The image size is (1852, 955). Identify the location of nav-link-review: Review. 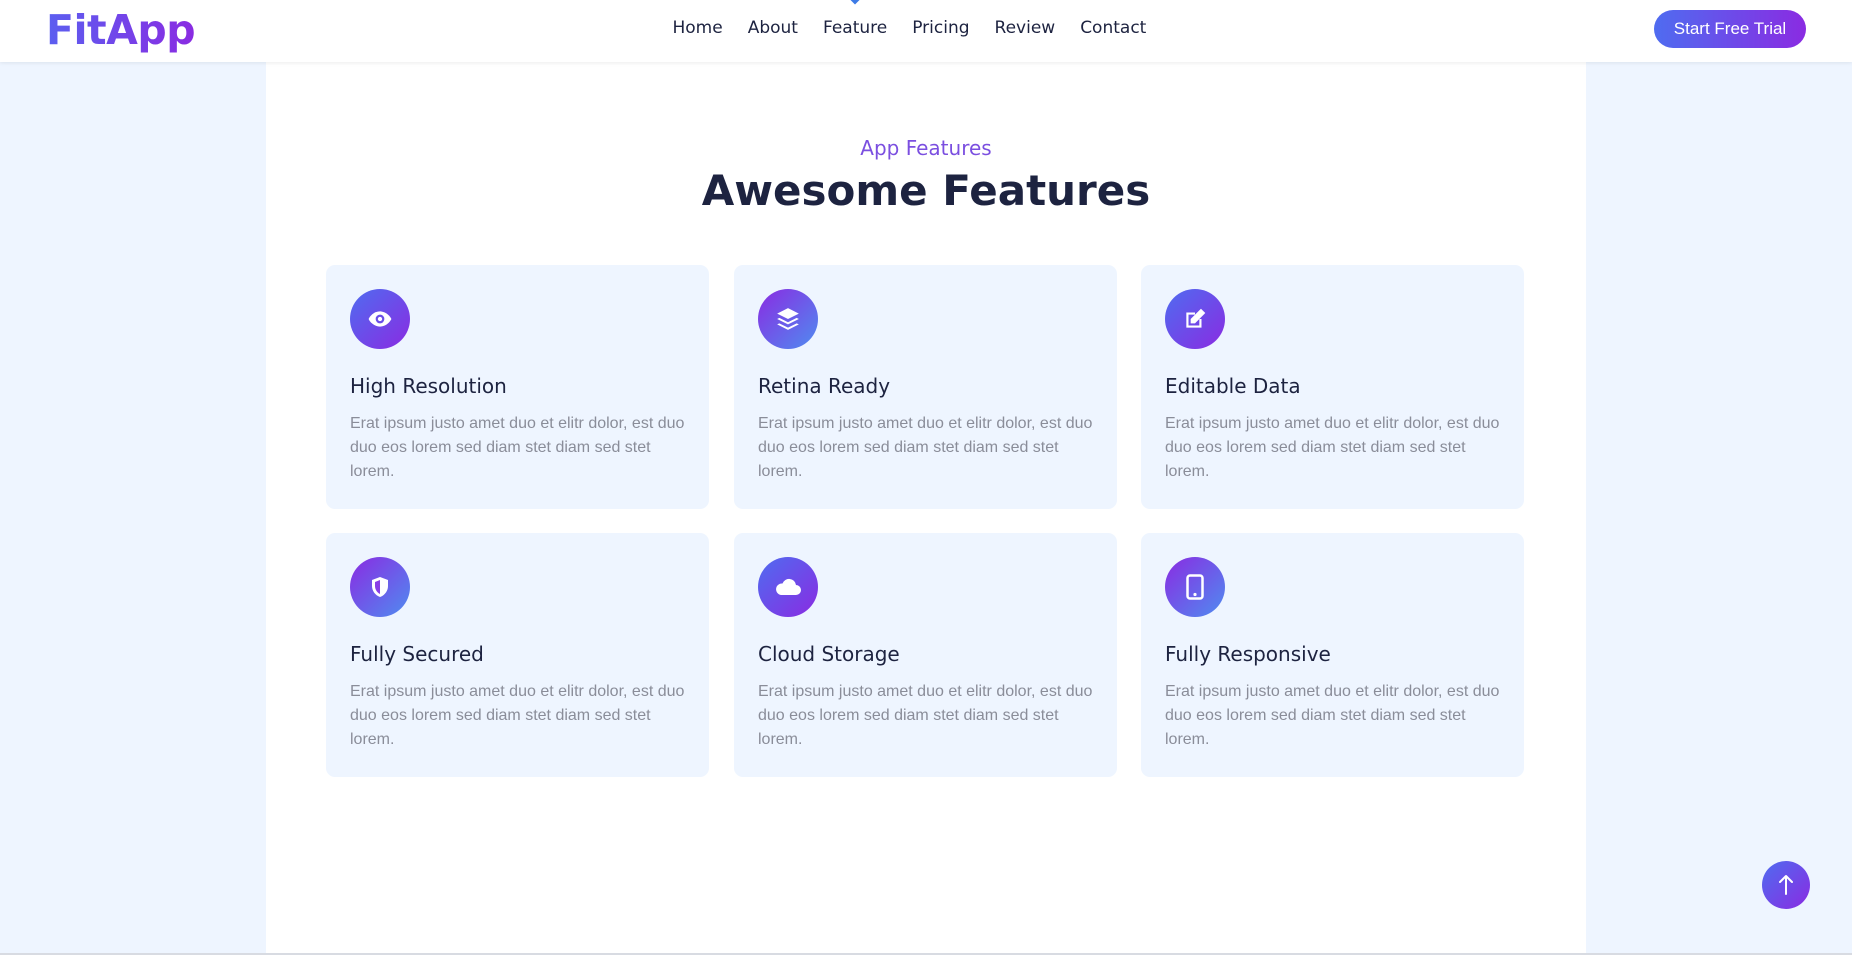
(1025, 28).